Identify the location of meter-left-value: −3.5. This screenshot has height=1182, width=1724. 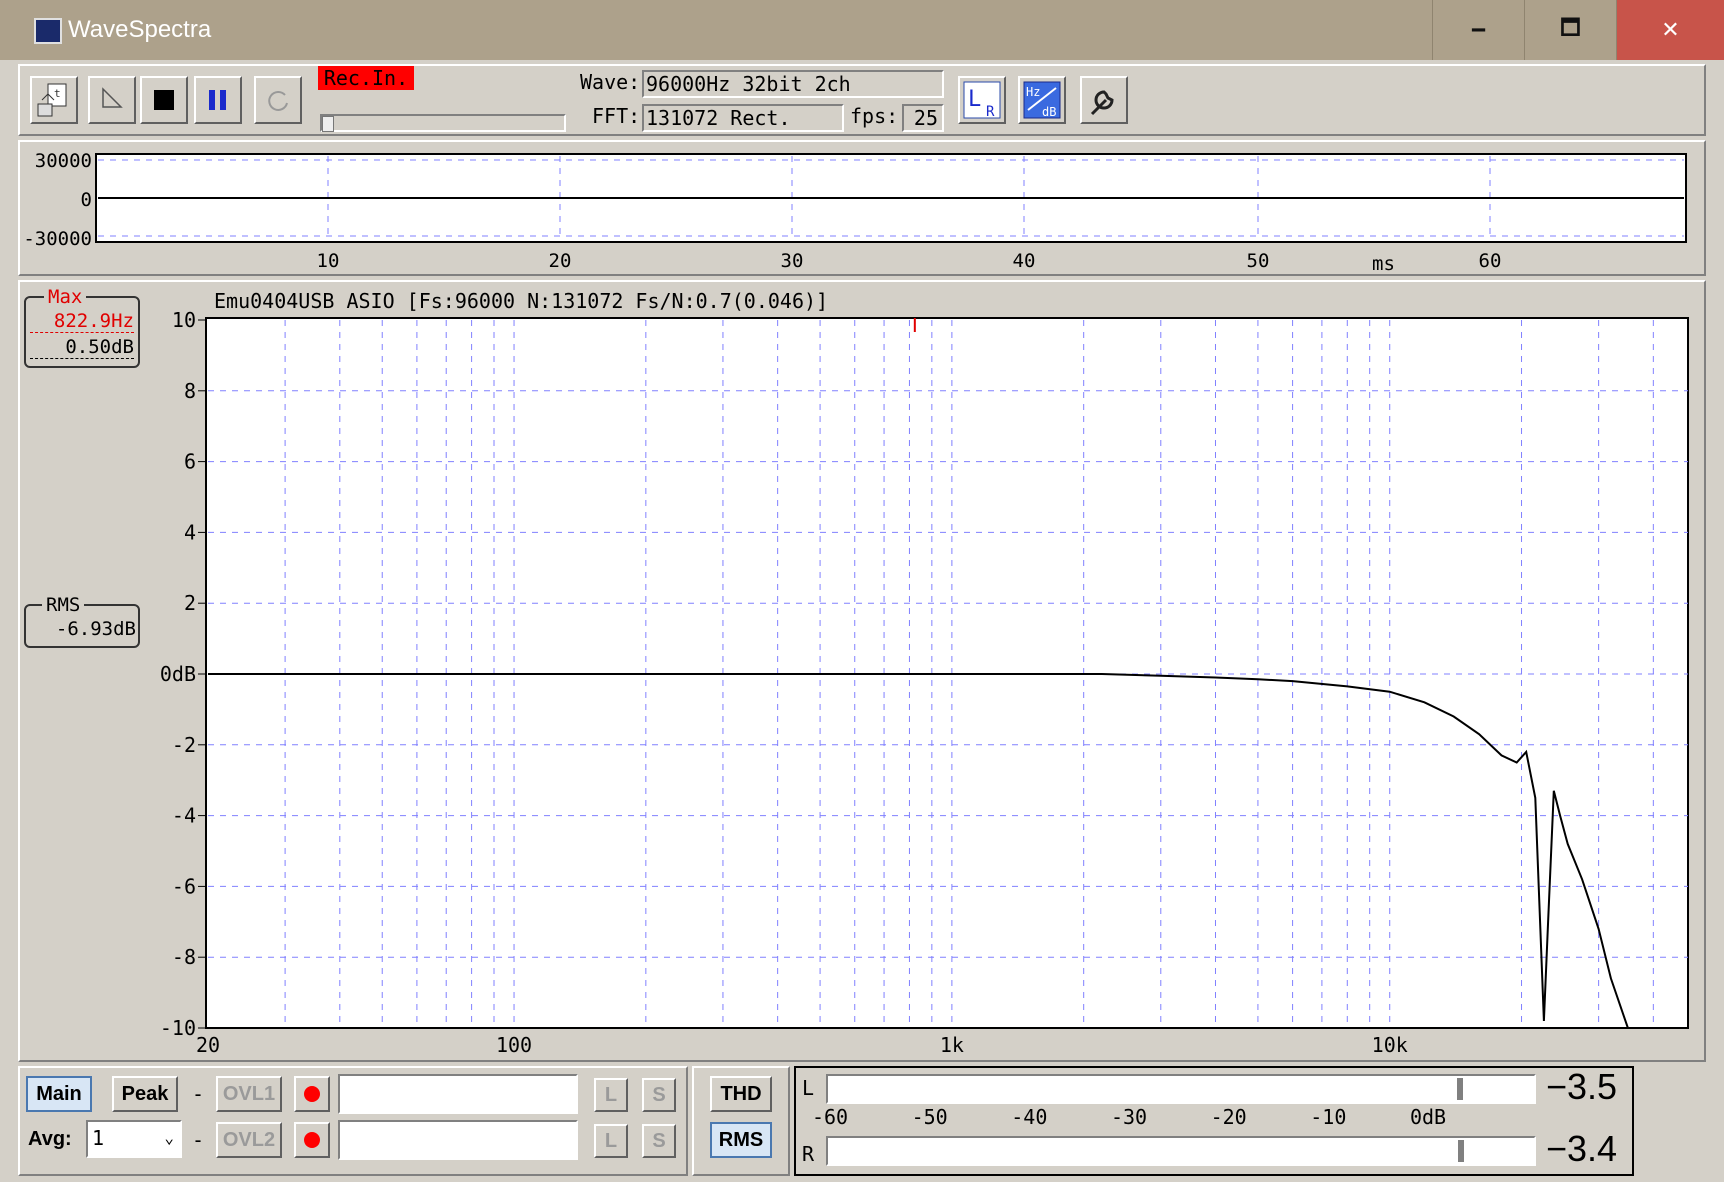
(1582, 1086).